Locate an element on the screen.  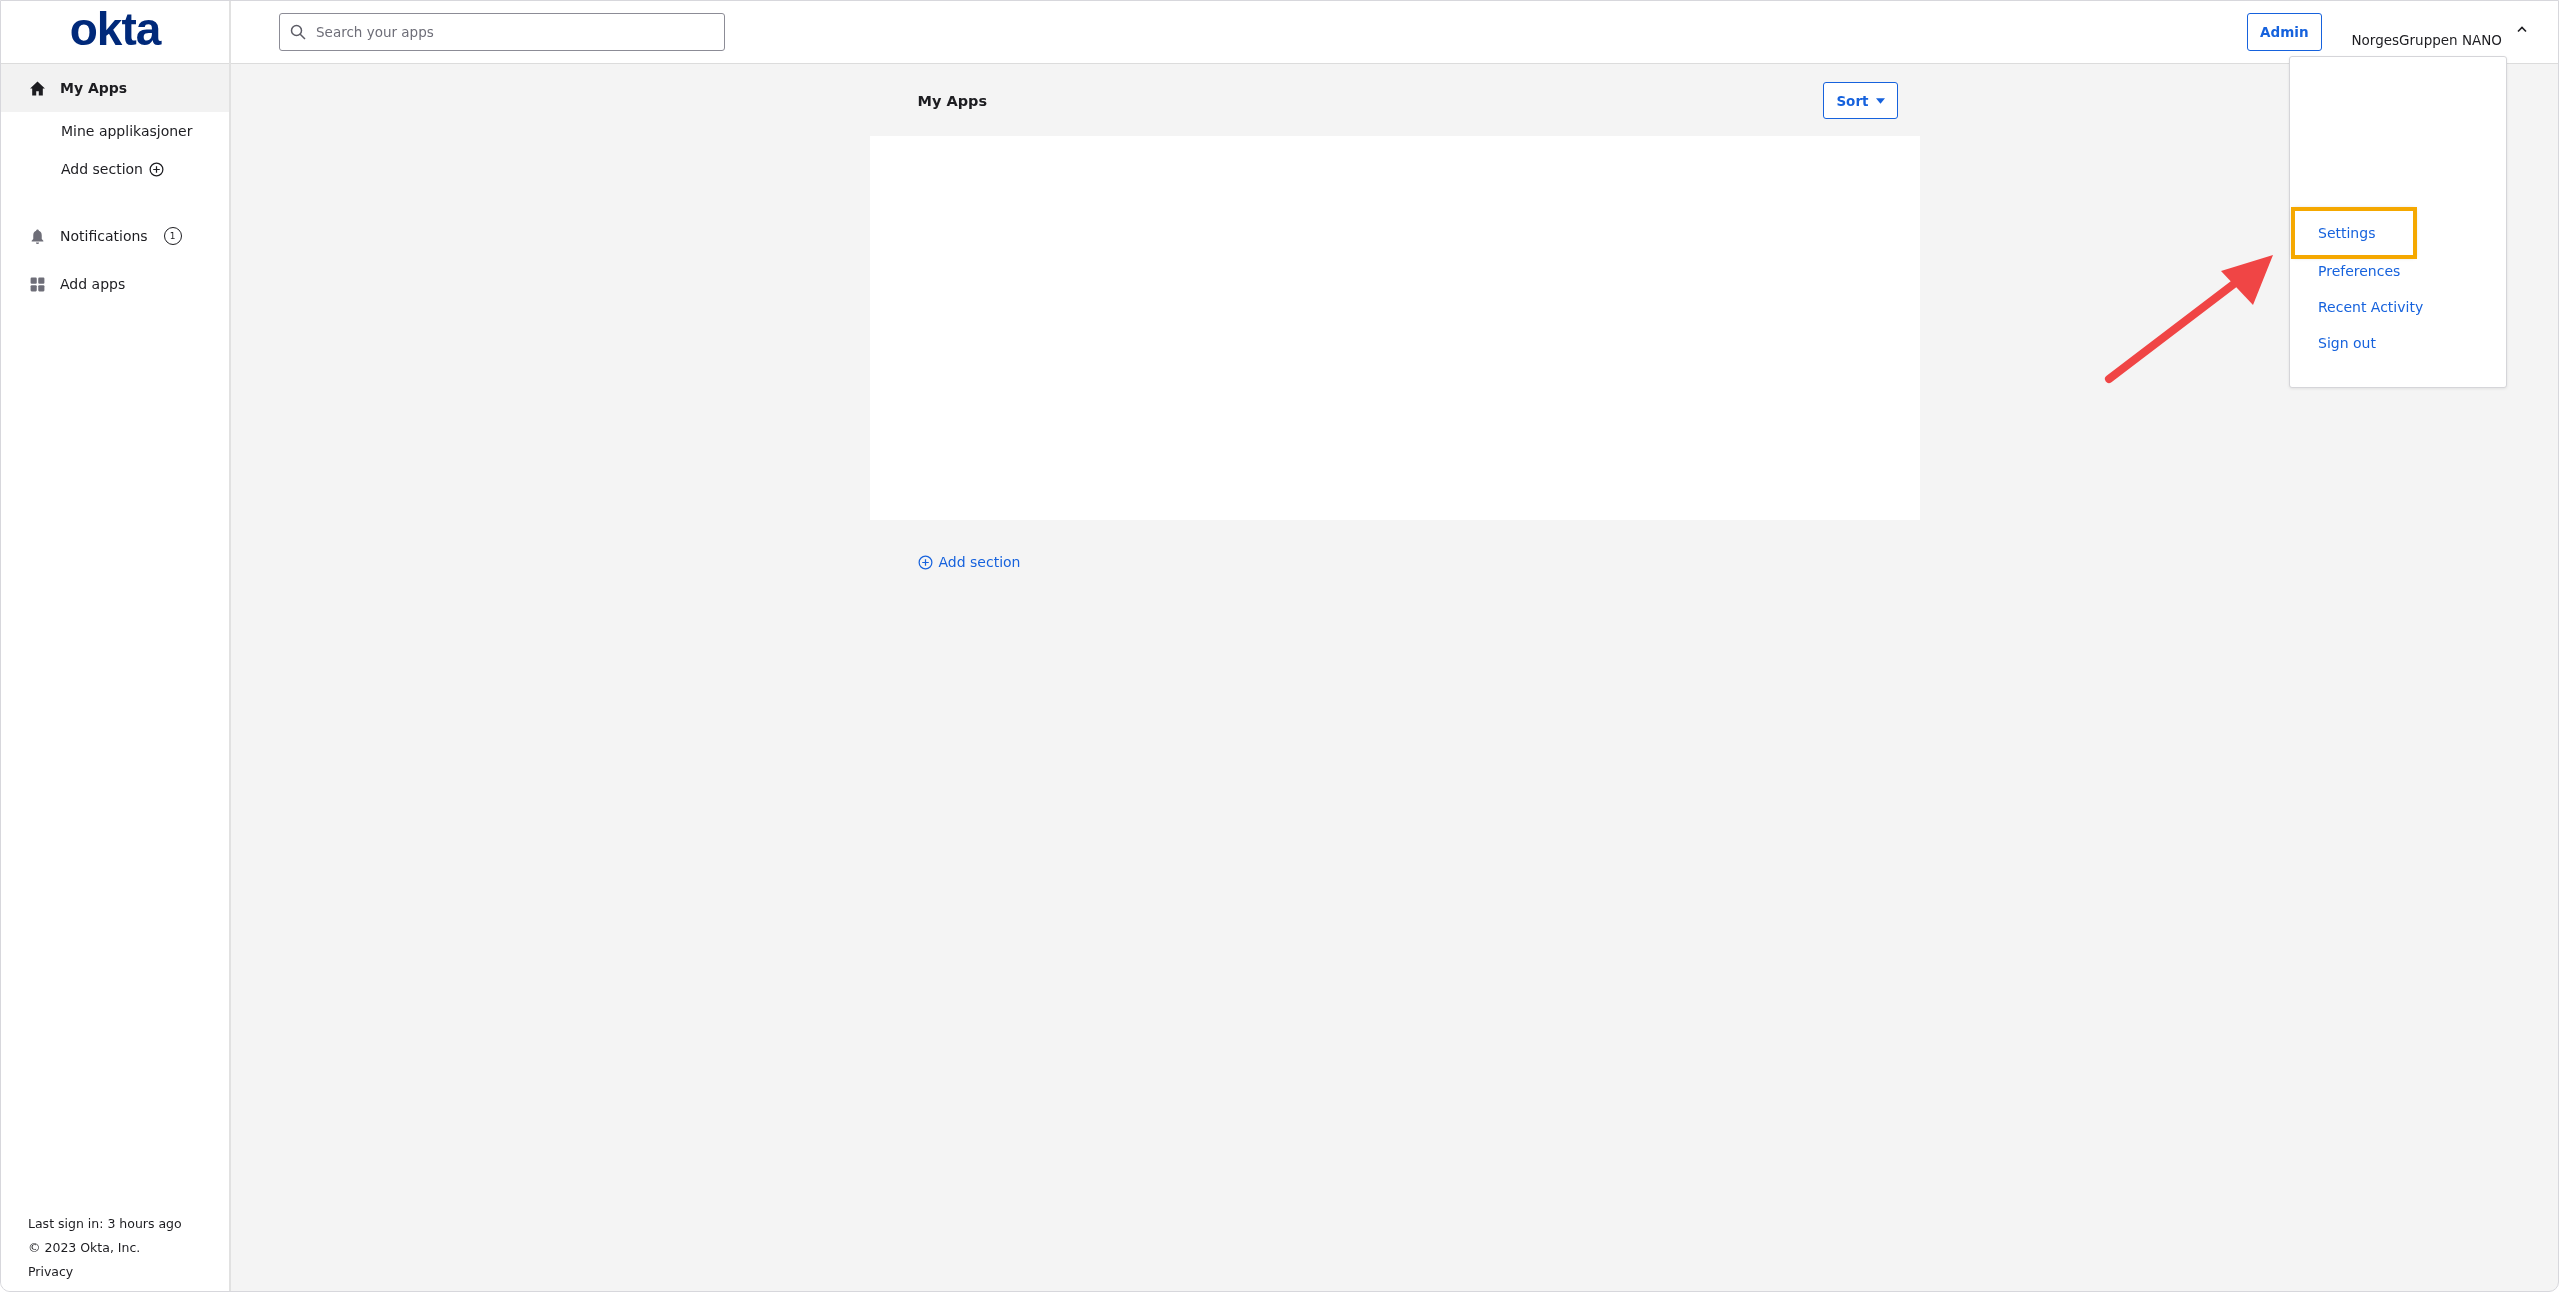
menu-item: Recent Activity is located at coordinates (2362, 307).